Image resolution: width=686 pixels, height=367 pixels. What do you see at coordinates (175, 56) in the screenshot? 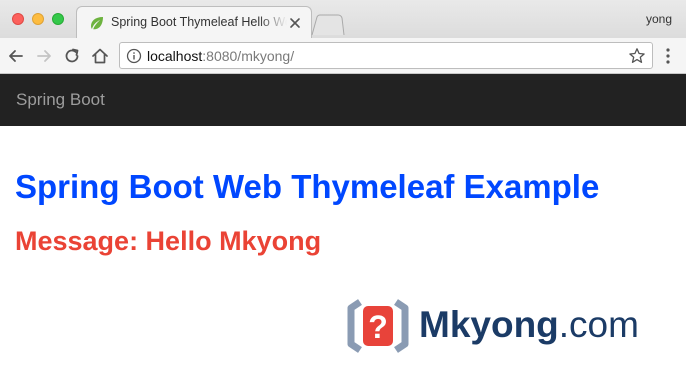
I see `url-host: localhost` at bounding box center [175, 56].